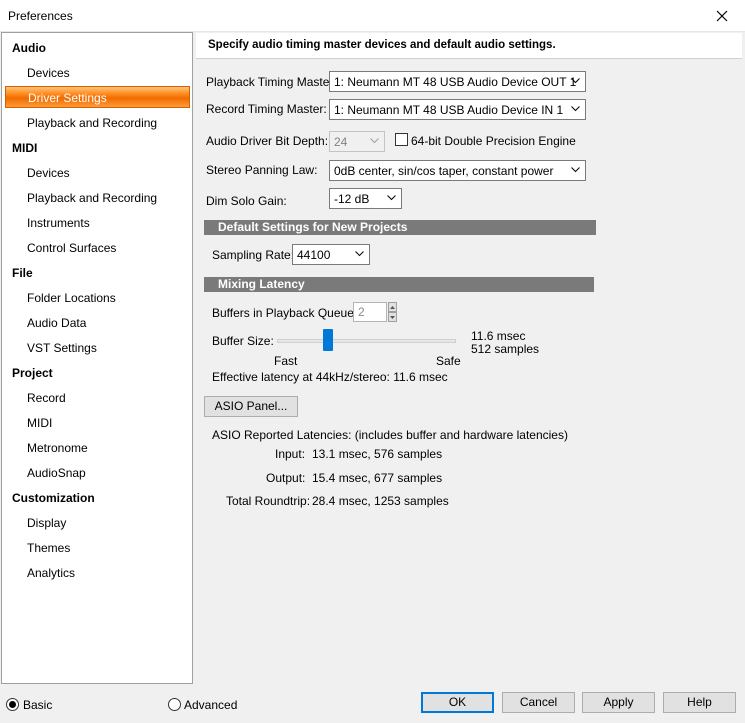 This screenshot has height=723, width=745. Describe the element at coordinates (327, 340) in the screenshot. I see `buffer-size-slider-thumb` at that location.